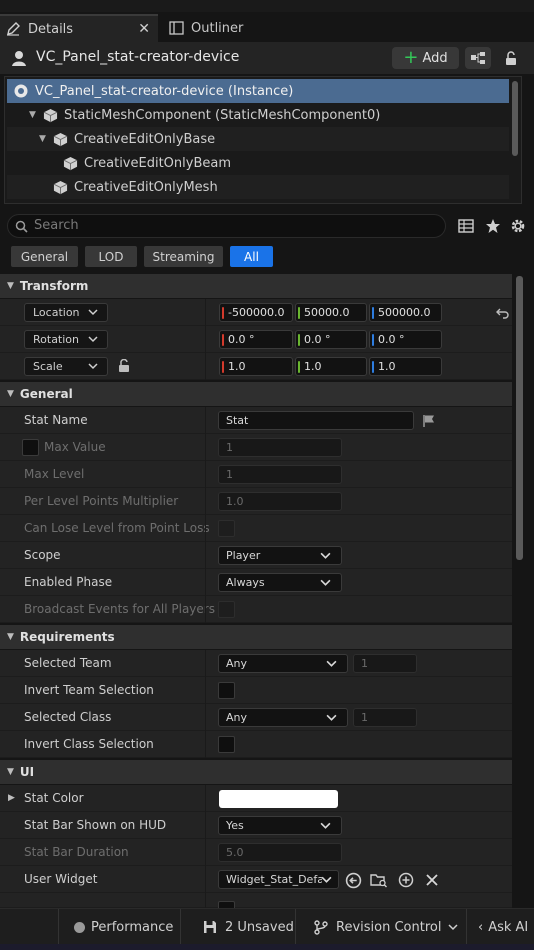 This screenshot has height=950, width=534. Describe the element at coordinates (117, 528) in the screenshot. I see `can-lose-label: Can Lose Level from Point Loss` at that location.